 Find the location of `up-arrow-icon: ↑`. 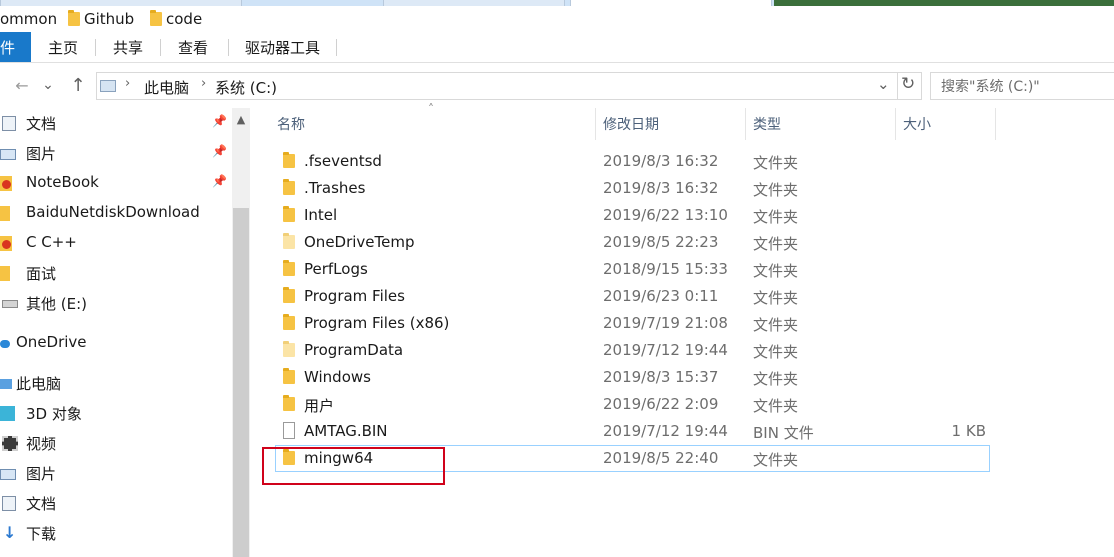

up-arrow-icon: ↑ is located at coordinates (78, 85).